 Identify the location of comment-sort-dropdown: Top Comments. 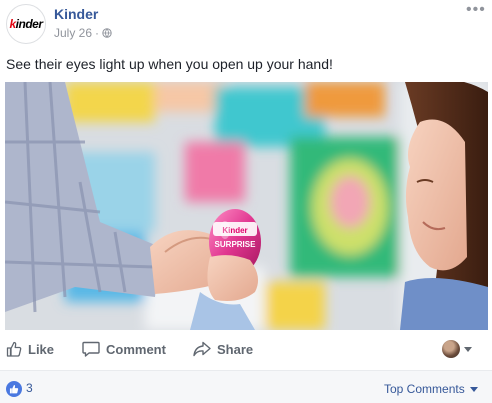
(431, 389).